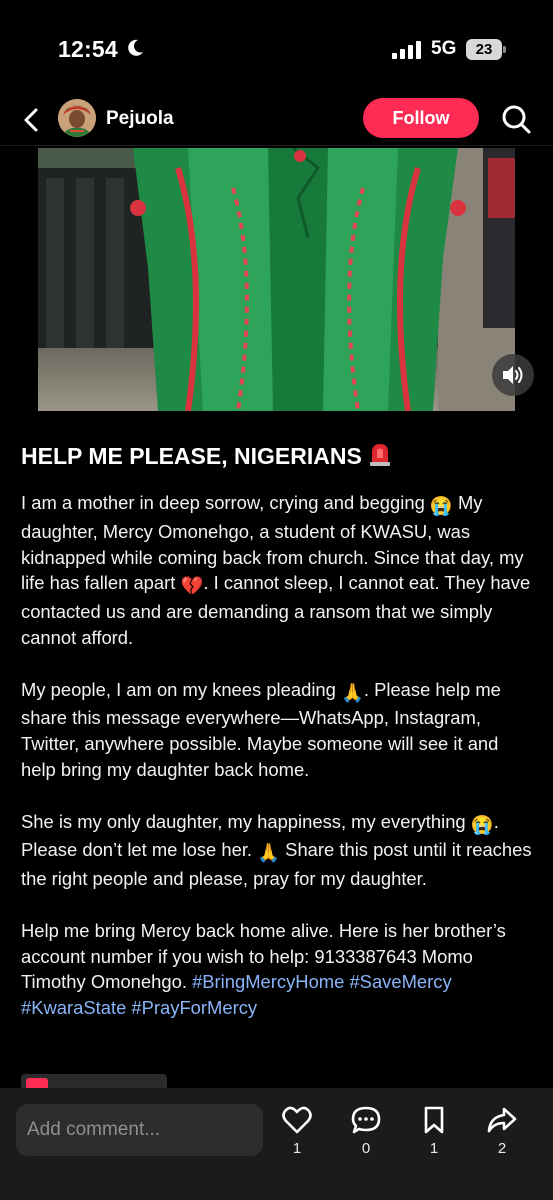 The width and height of the screenshot is (553, 1200). I want to click on battery-level: 23, so click(484, 49).